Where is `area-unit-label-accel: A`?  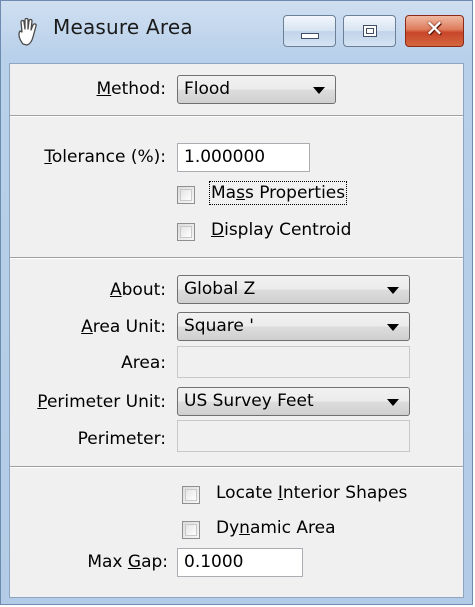 area-unit-label-accel: A is located at coordinates (87, 327).